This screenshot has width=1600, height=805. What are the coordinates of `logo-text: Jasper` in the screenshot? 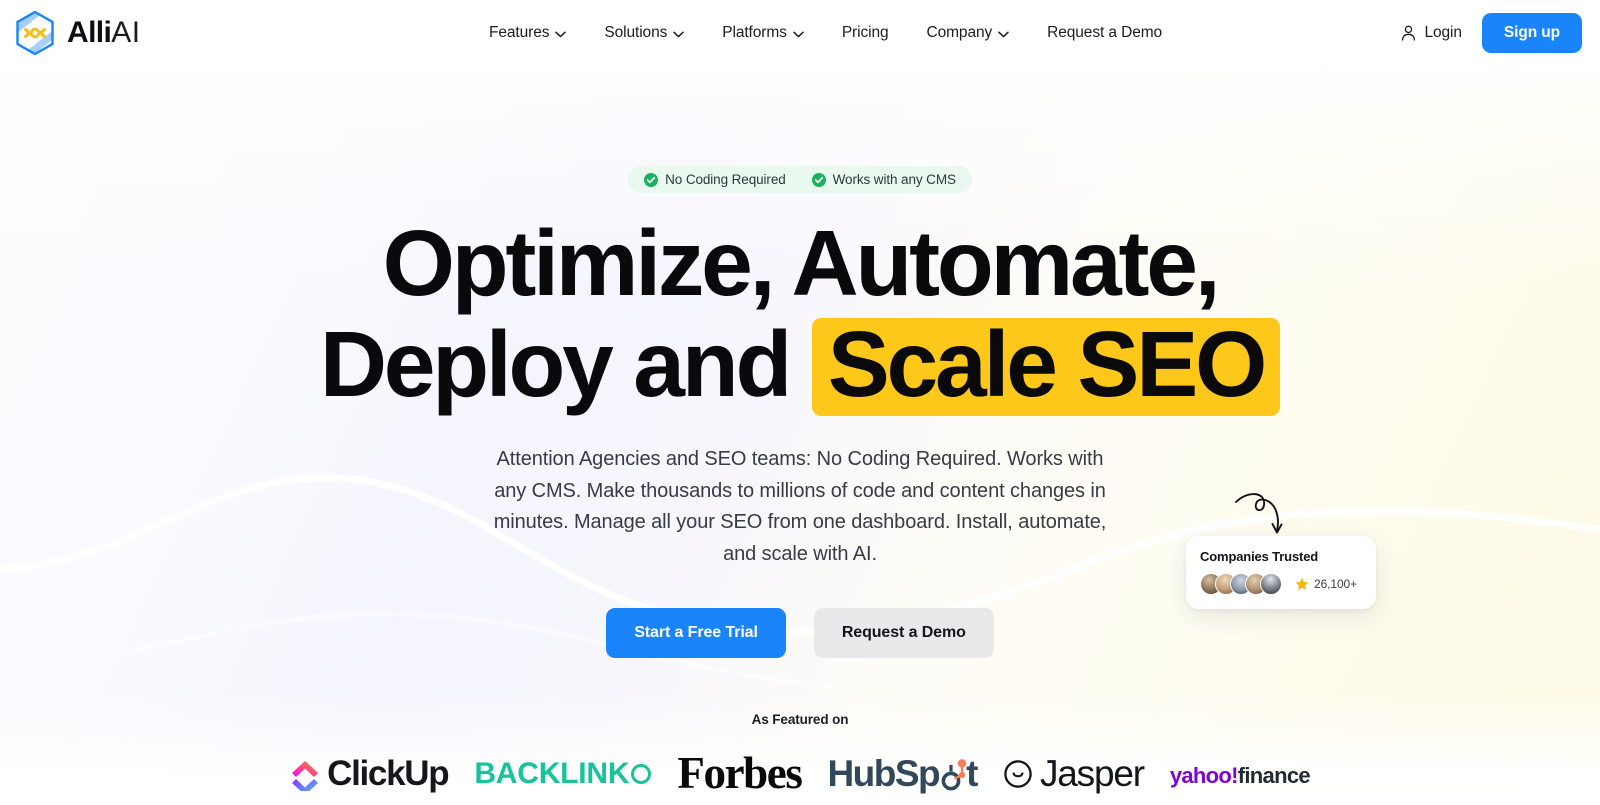 It's located at (1092, 773).